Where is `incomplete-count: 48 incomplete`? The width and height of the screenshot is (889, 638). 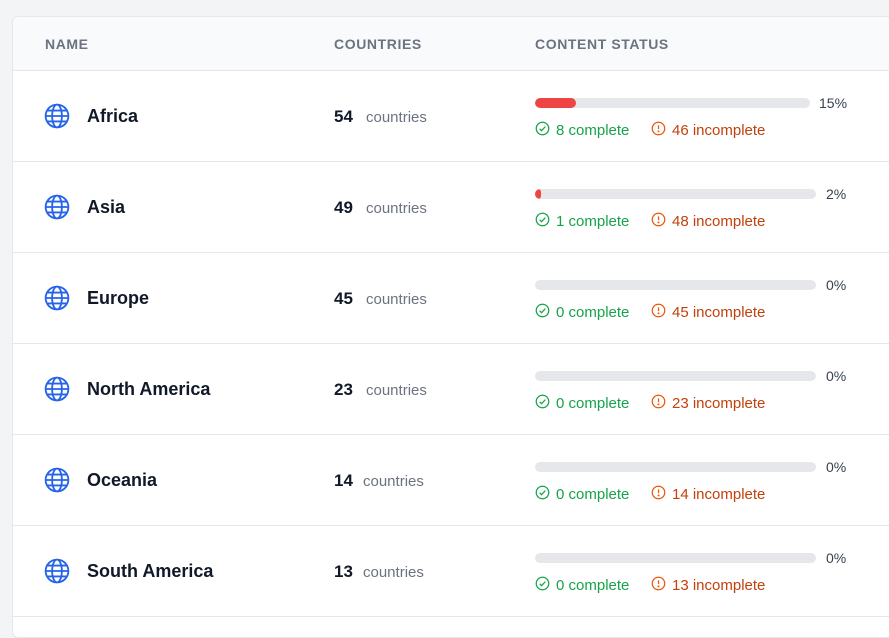 incomplete-count: 48 incomplete is located at coordinates (719, 221).